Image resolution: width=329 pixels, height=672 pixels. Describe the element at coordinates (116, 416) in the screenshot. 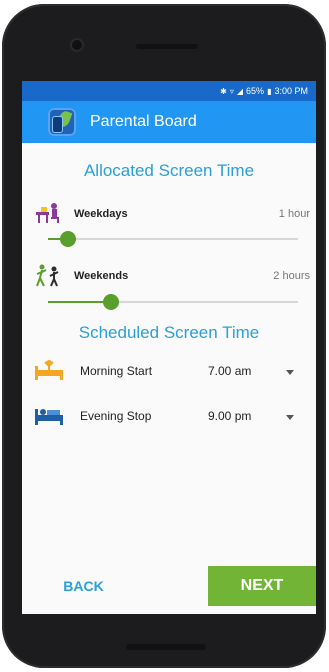

I see `evening-stop-label: Evening Stop` at that location.